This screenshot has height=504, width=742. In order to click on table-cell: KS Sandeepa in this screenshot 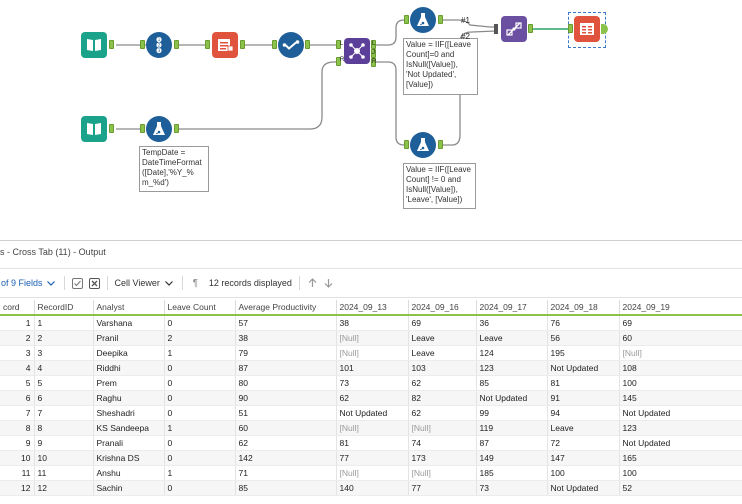, I will do `click(129, 428)`.